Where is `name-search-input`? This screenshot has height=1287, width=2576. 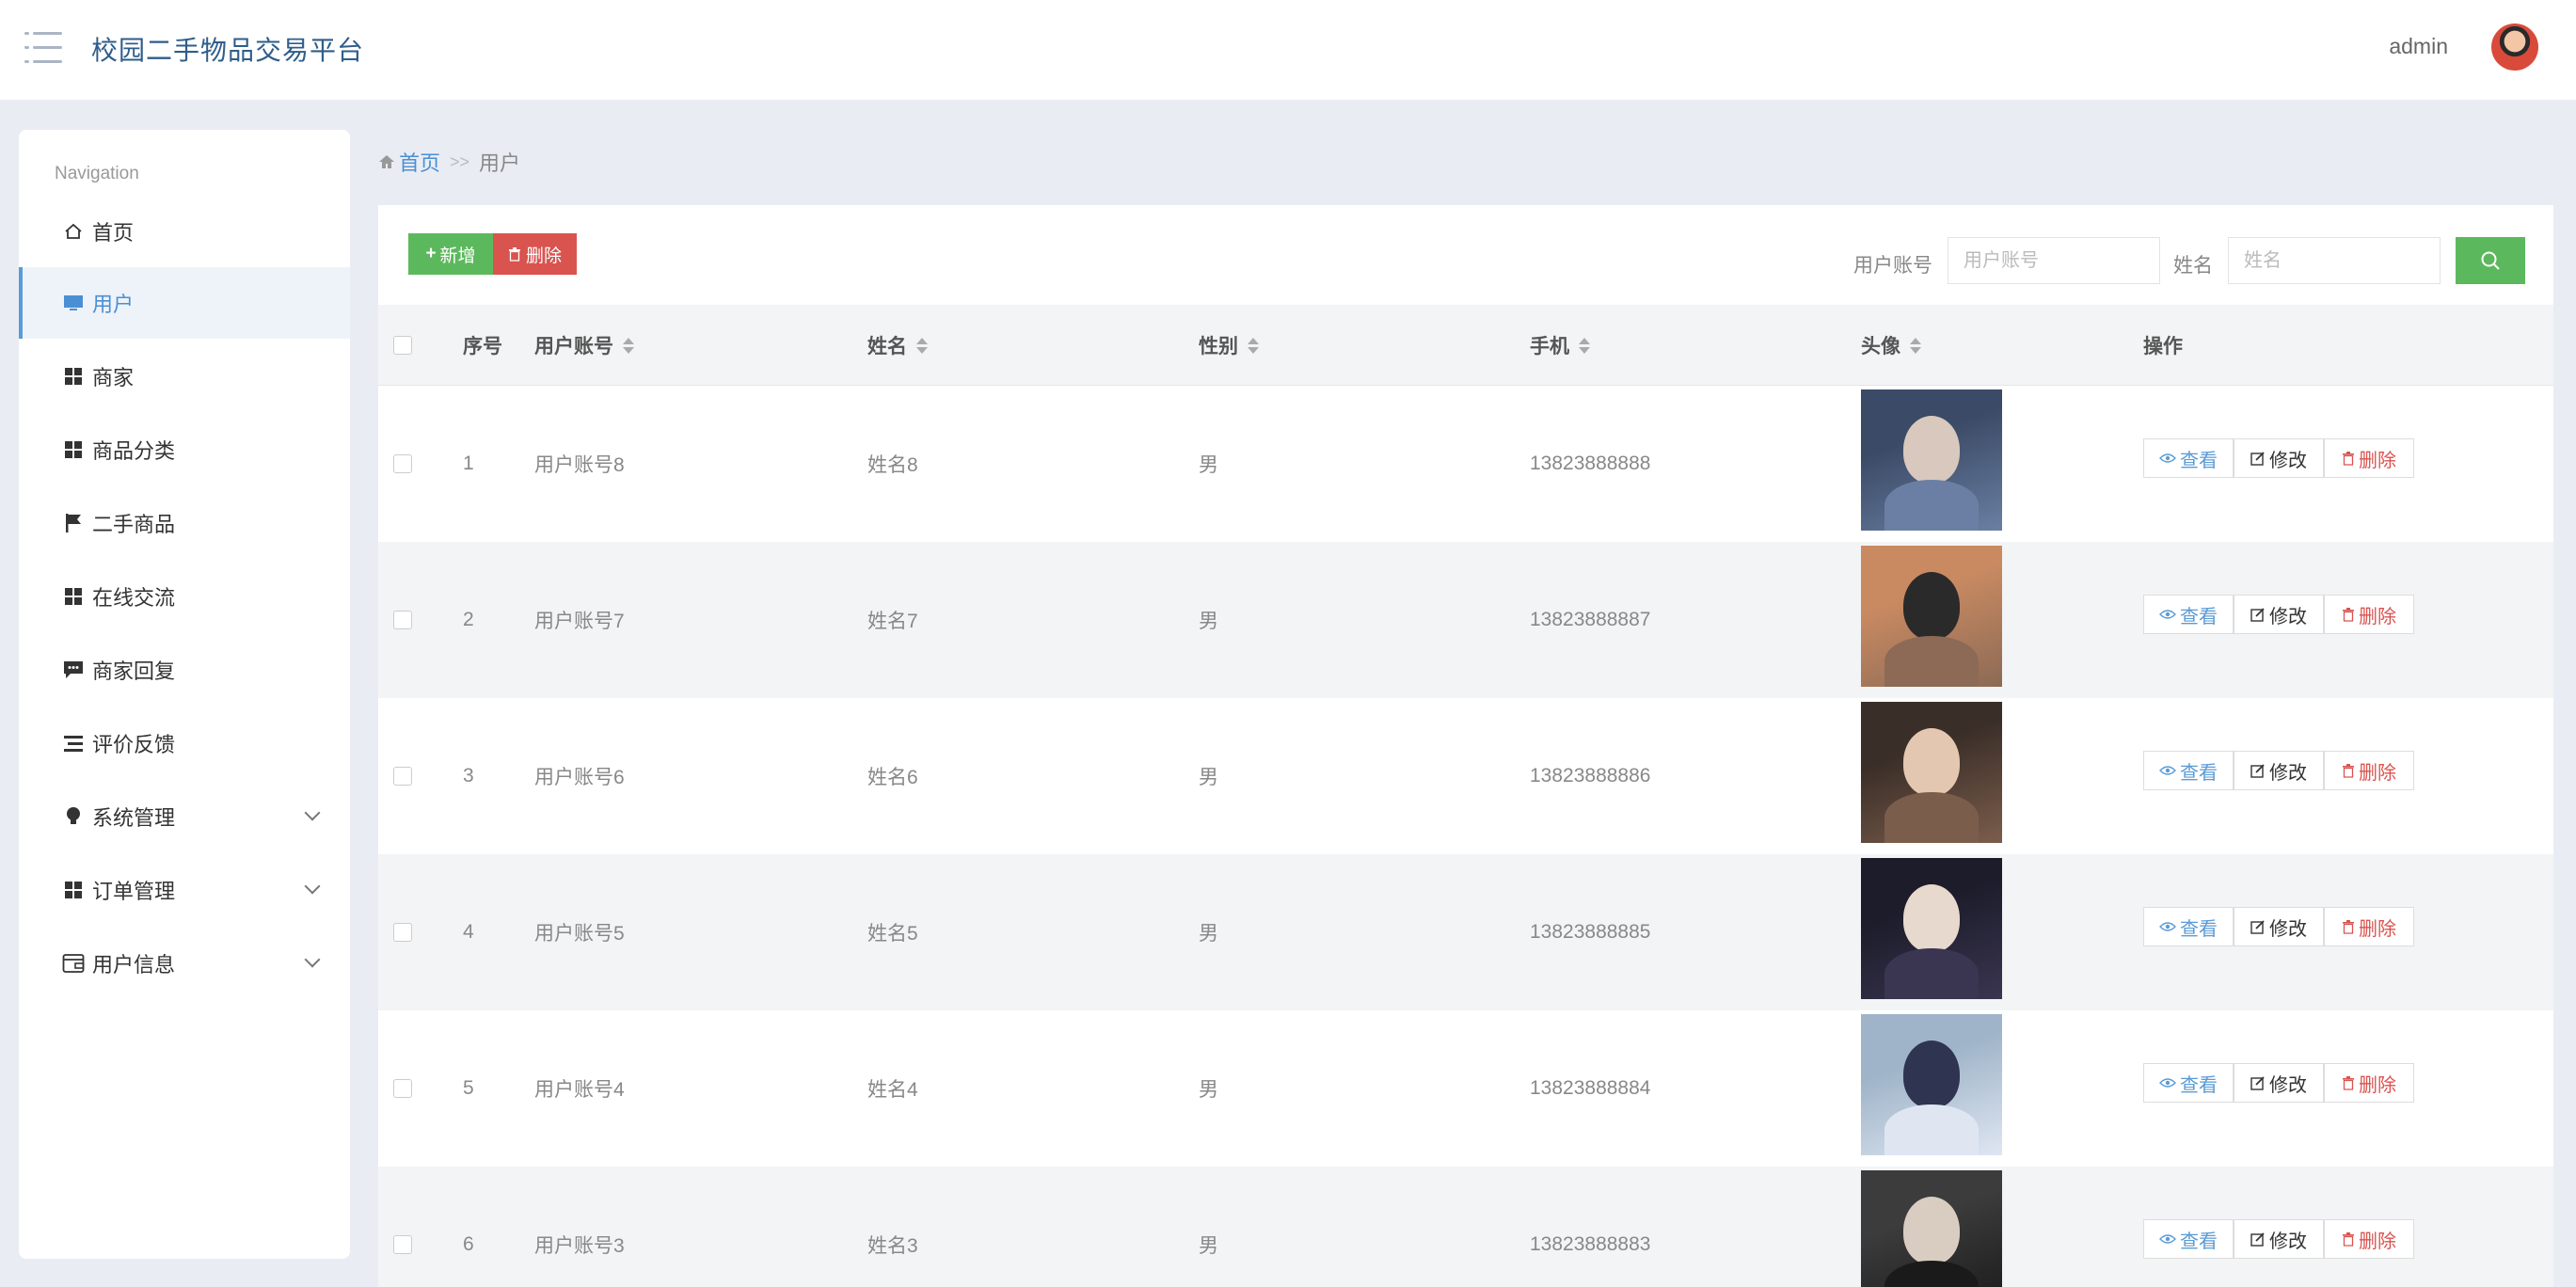
name-search-input is located at coordinates (2335, 260).